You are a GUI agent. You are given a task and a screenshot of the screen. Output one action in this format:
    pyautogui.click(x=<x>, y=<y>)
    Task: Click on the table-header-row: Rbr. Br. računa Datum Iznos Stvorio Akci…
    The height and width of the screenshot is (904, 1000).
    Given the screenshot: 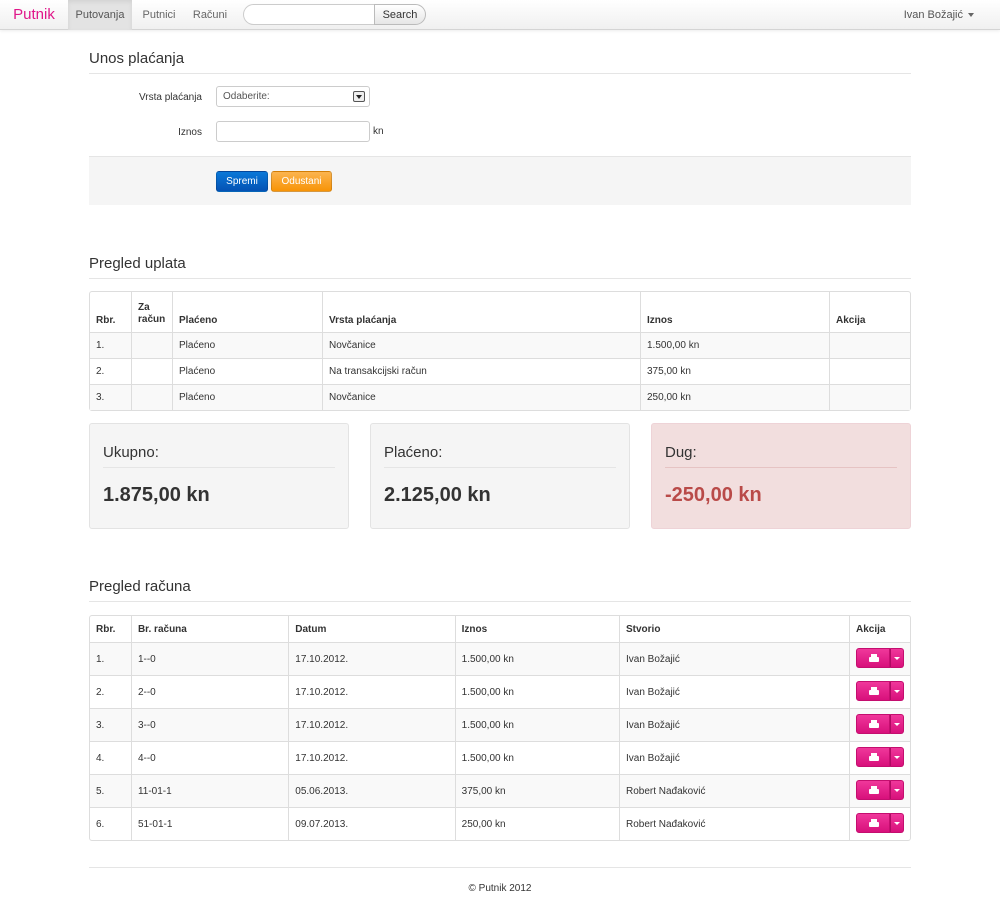 What is the action you would take?
    pyautogui.click(x=500, y=629)
    